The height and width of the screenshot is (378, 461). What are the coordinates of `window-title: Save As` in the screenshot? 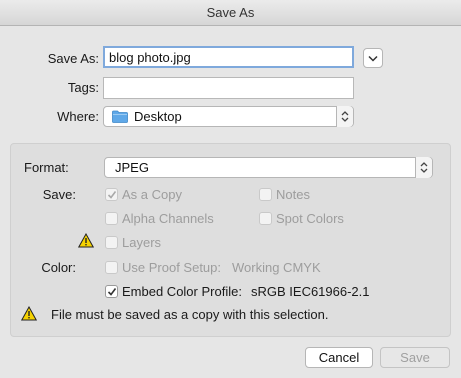 It's located at (230, 13).